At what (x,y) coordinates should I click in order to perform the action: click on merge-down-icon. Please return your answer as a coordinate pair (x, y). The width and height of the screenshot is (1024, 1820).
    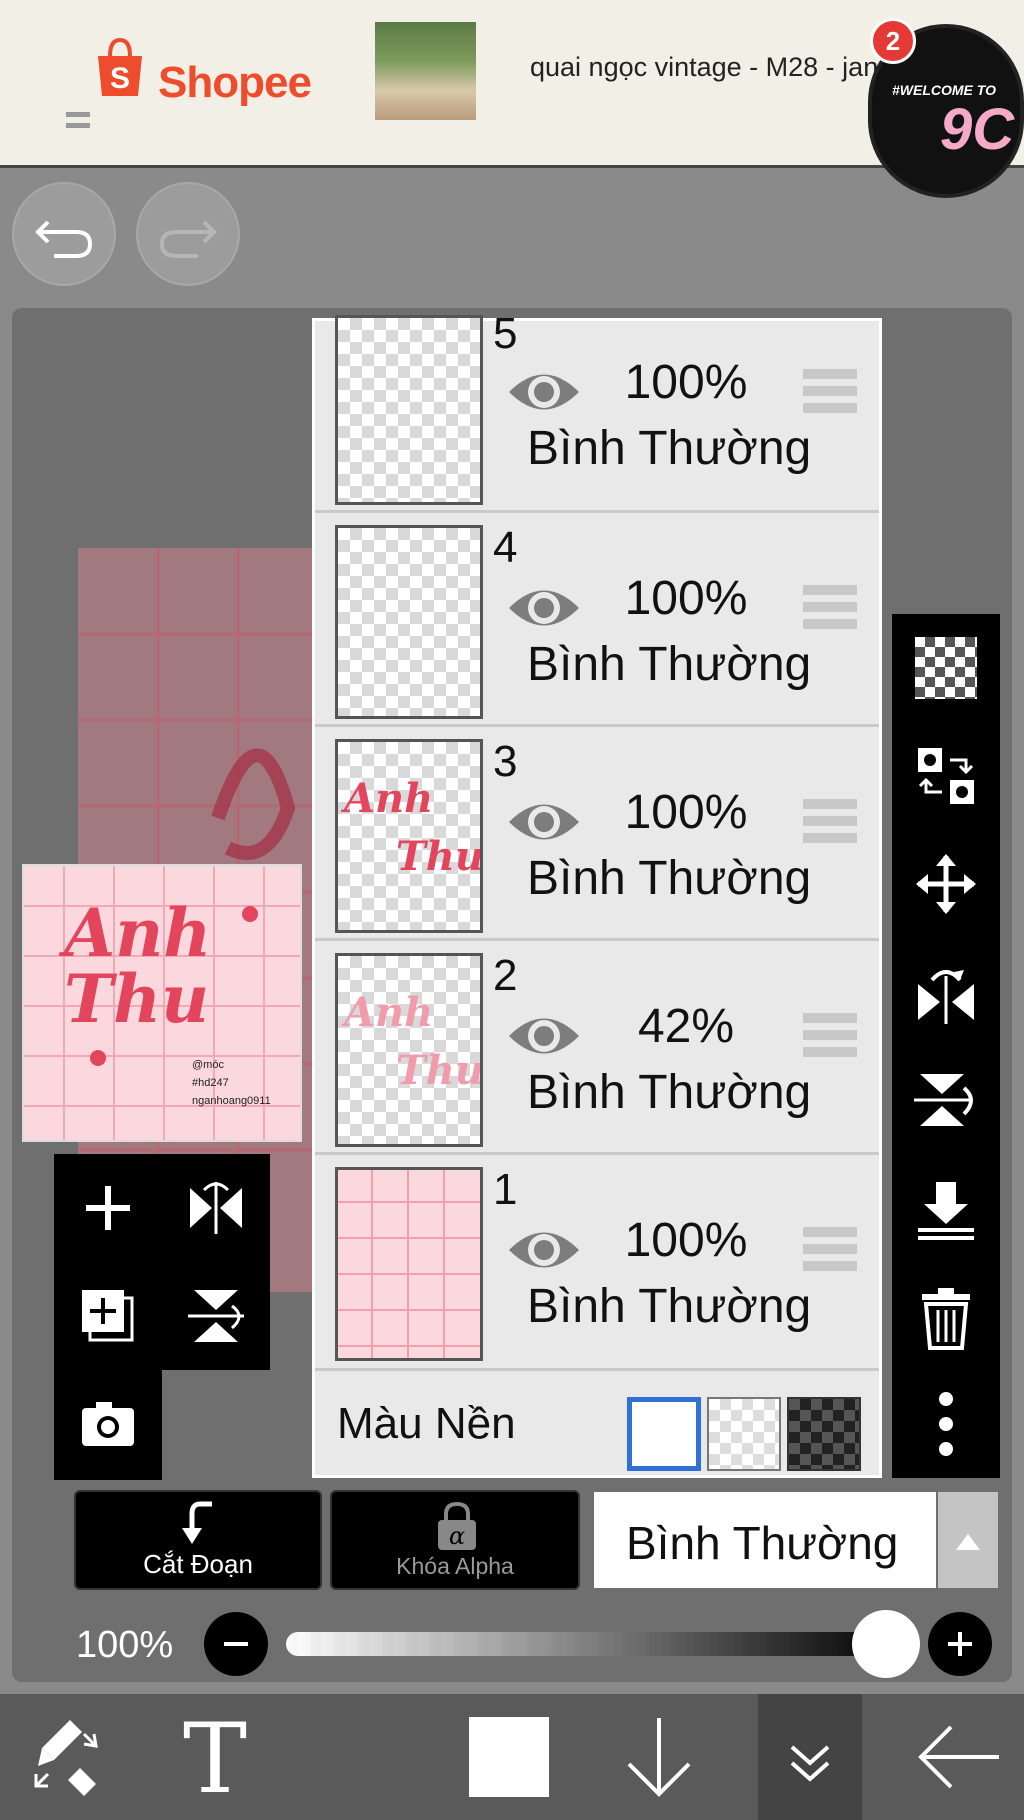
    Looking at the image, I should click on (946, 1211).